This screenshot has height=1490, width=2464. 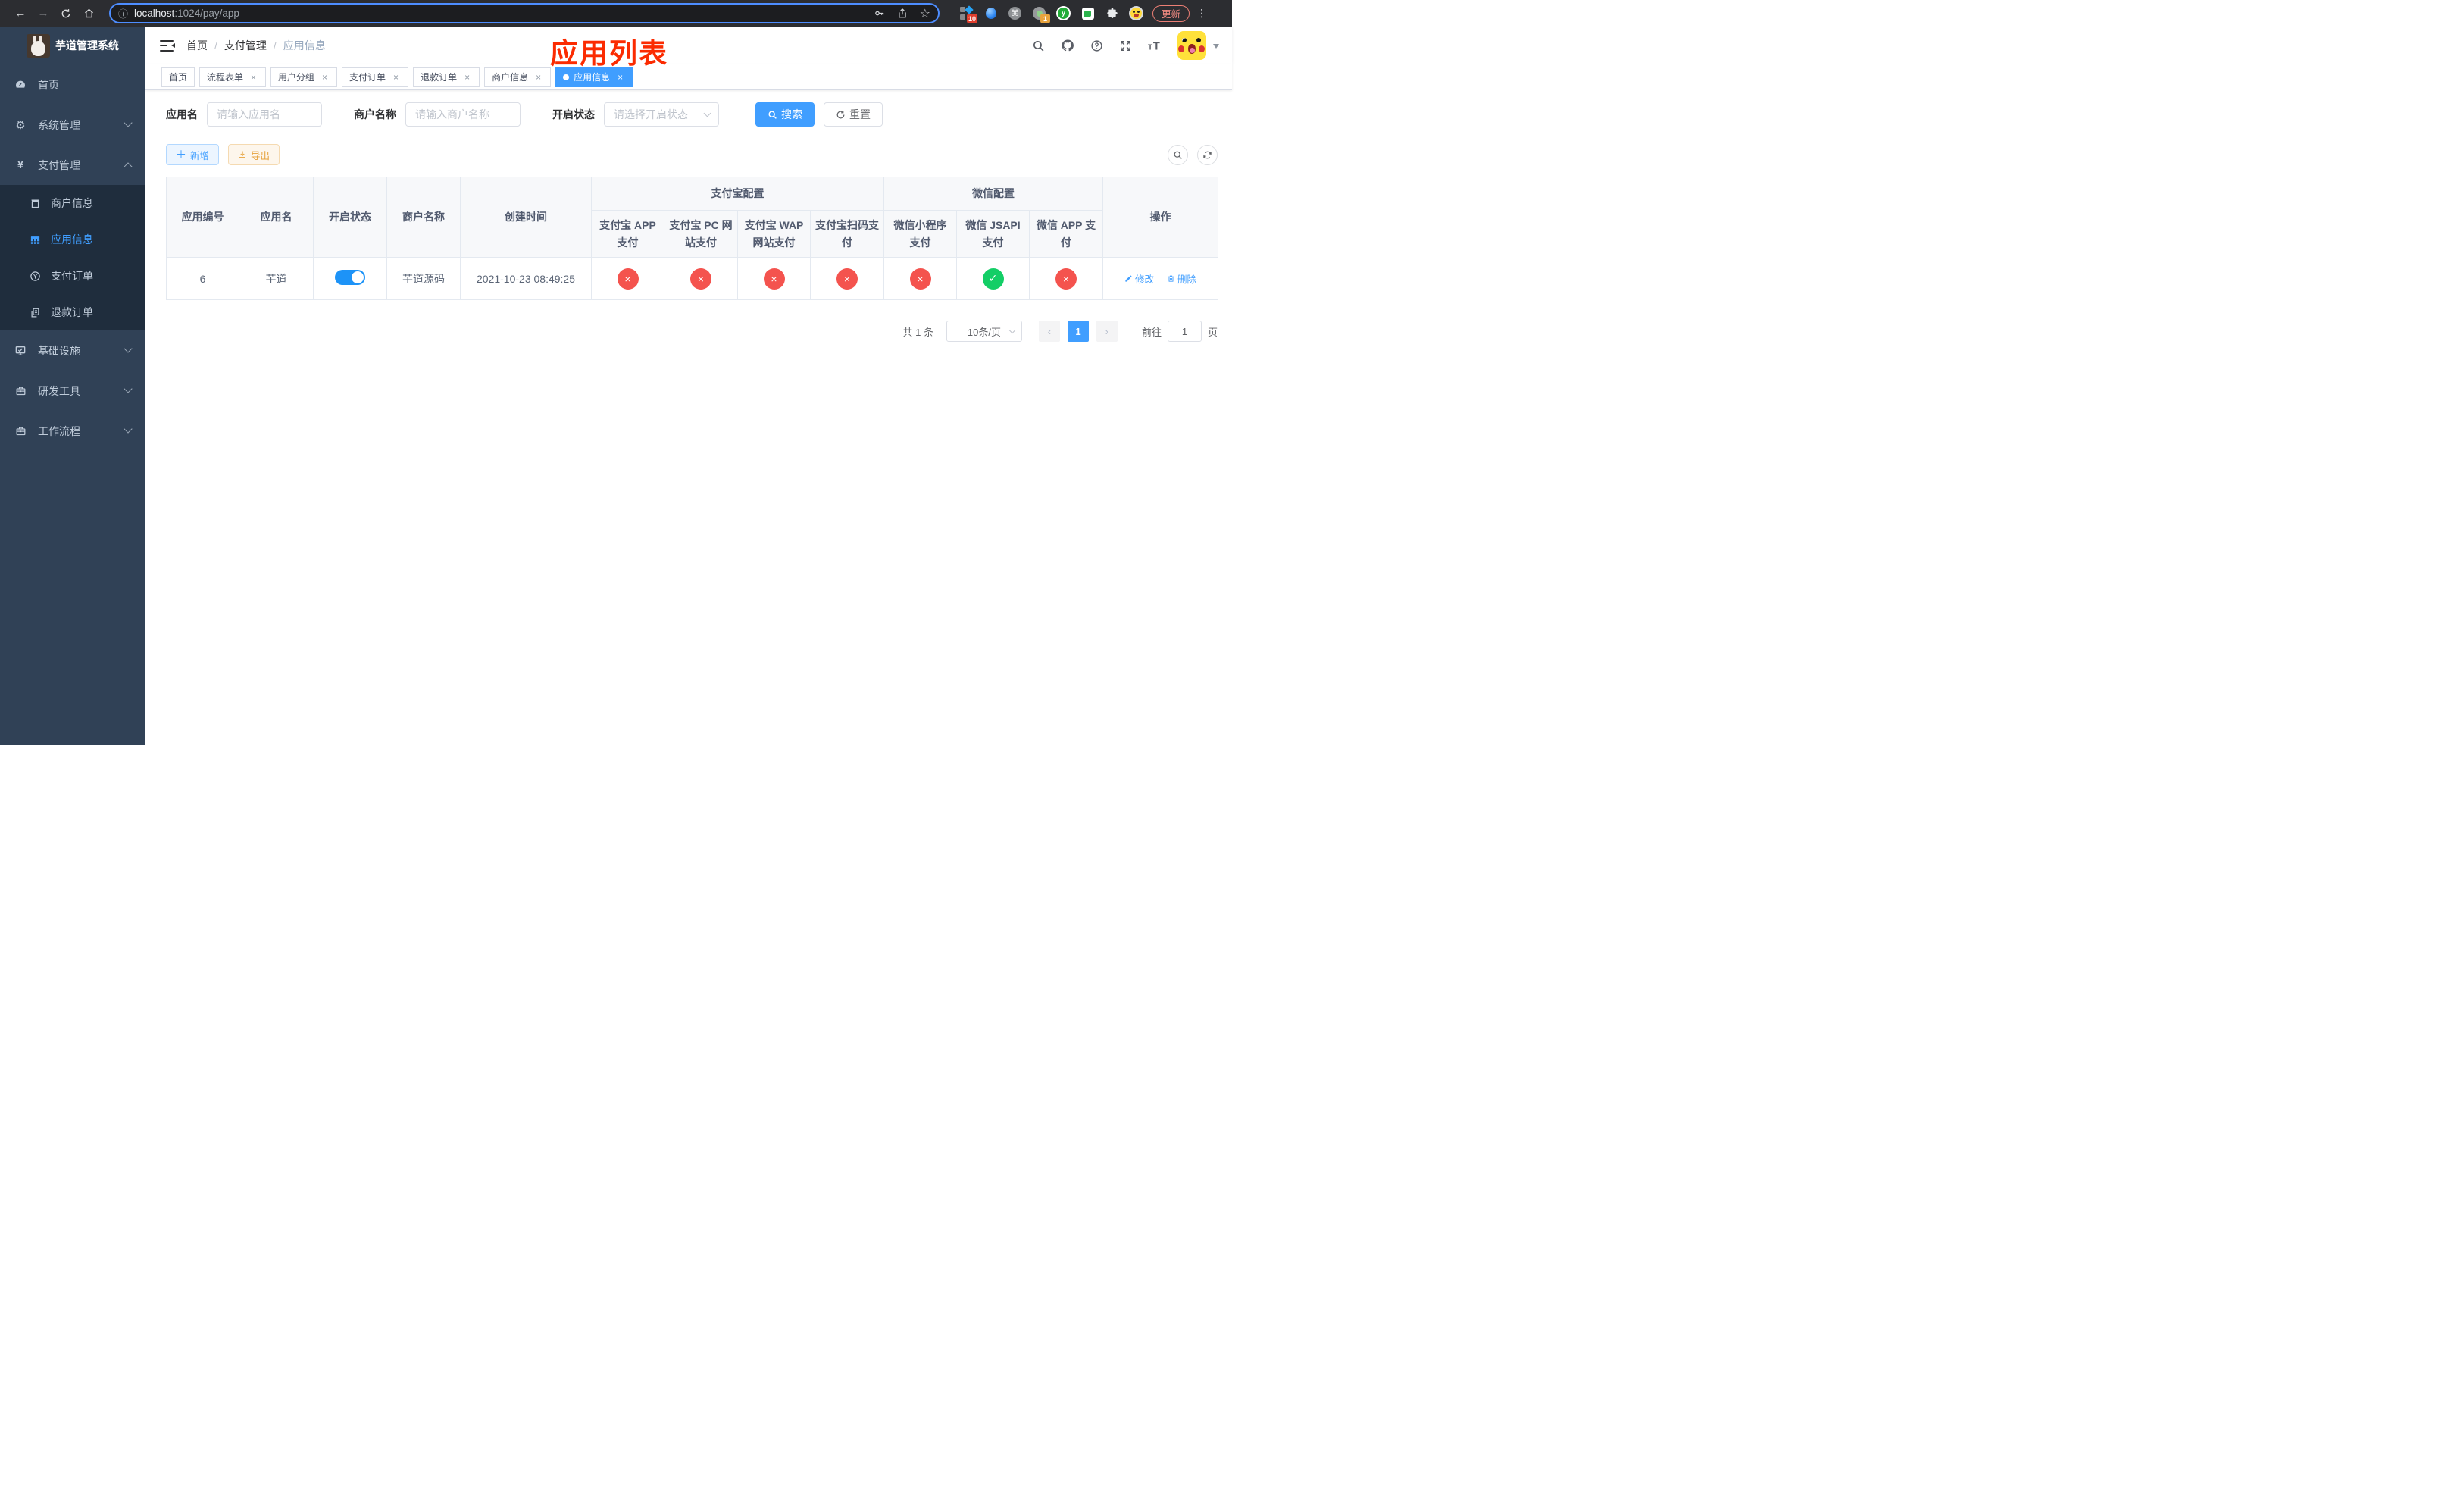 I want to click on ext-target-icon: 1, so click(x=1041, y=14).